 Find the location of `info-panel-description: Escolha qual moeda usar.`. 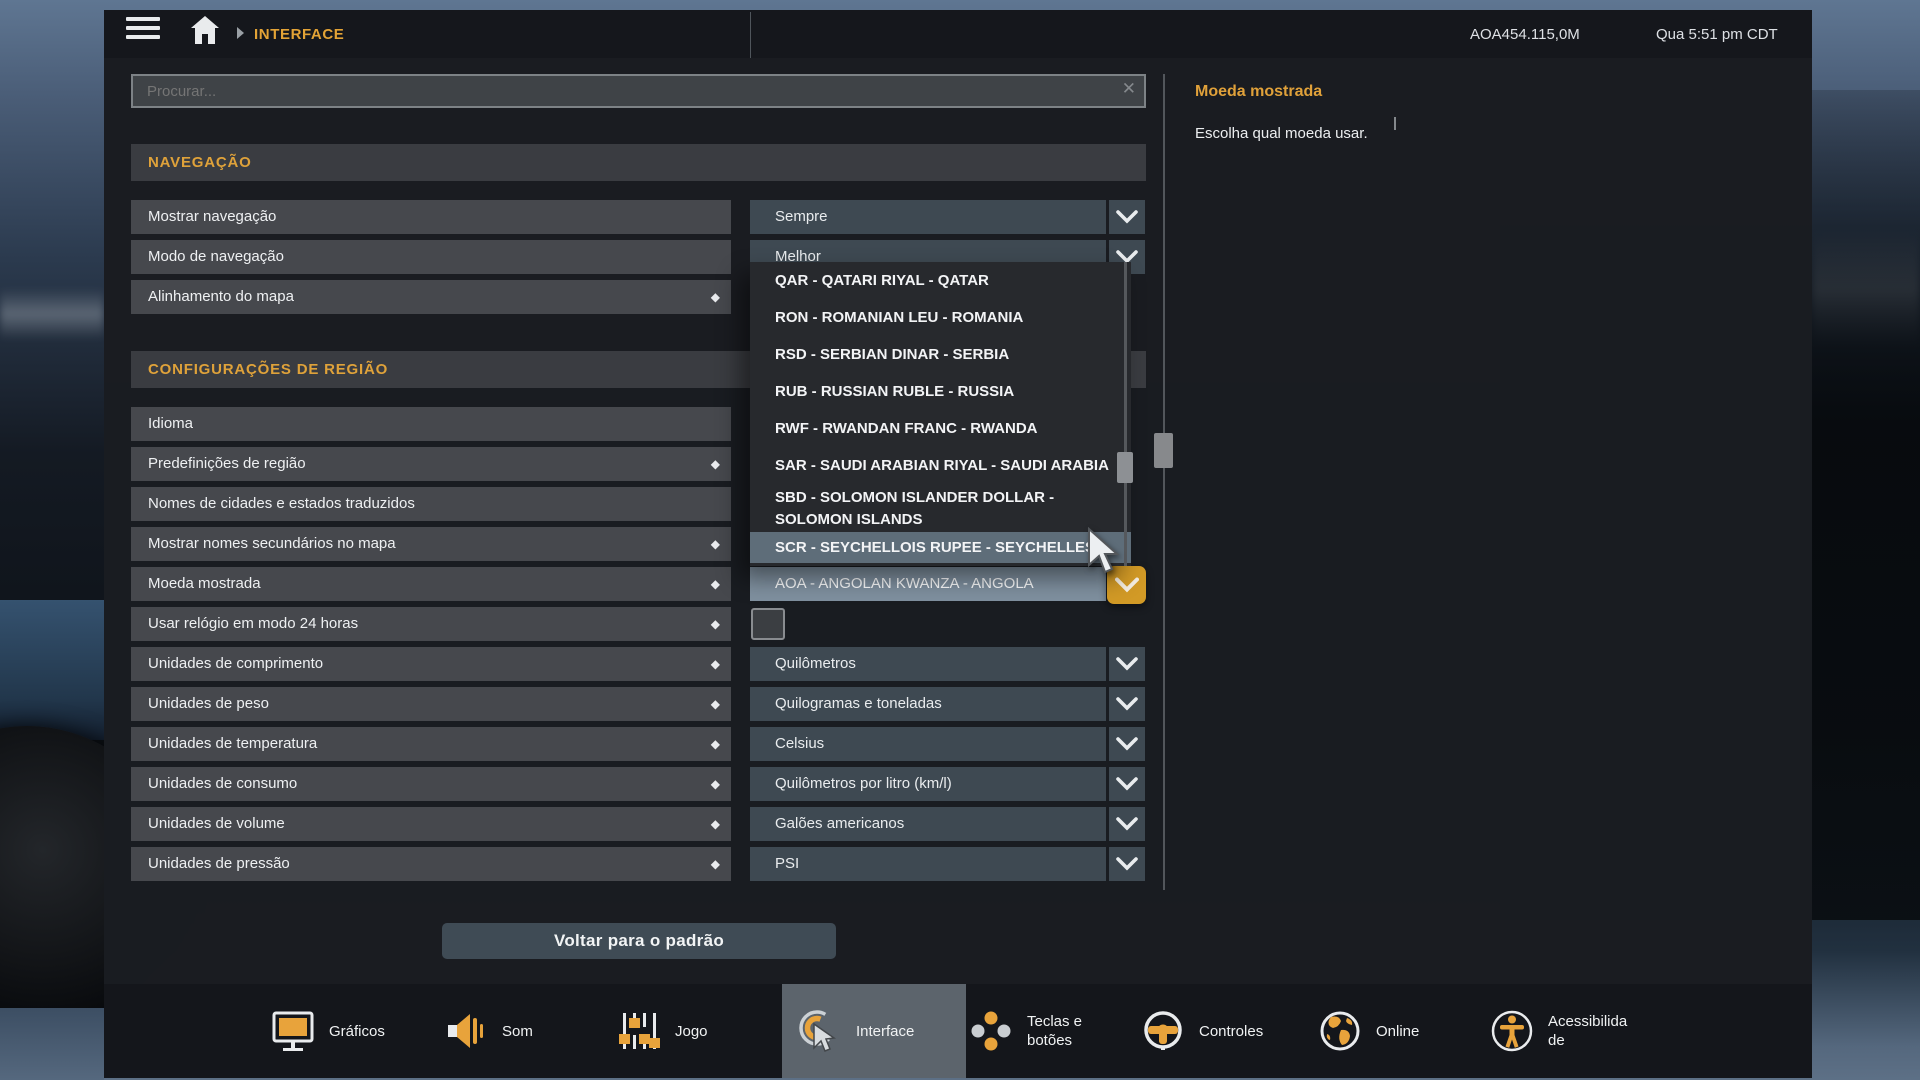

info-panel-description: Escolha qual moeda usar. is located at coordinates (1281, 133).